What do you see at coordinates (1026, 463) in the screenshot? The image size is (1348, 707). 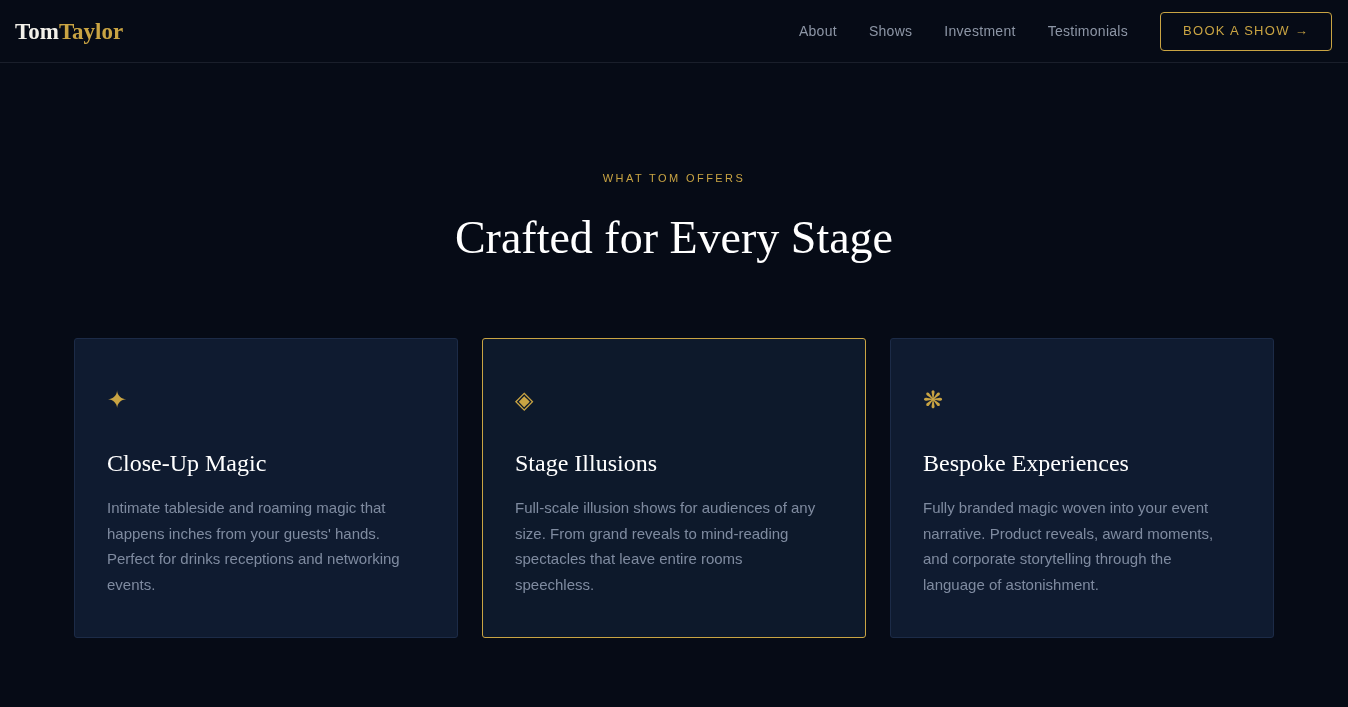 I see `card-title: Bespoke Experiences` at bounding box center [1026, 463].